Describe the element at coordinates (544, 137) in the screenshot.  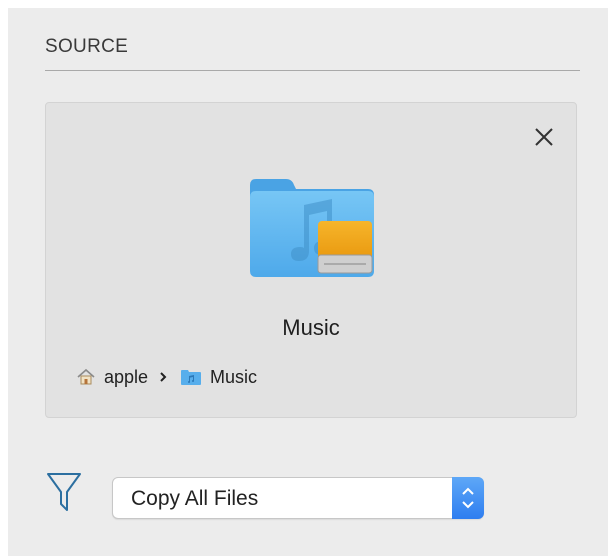
I see `close-icon` at that location.